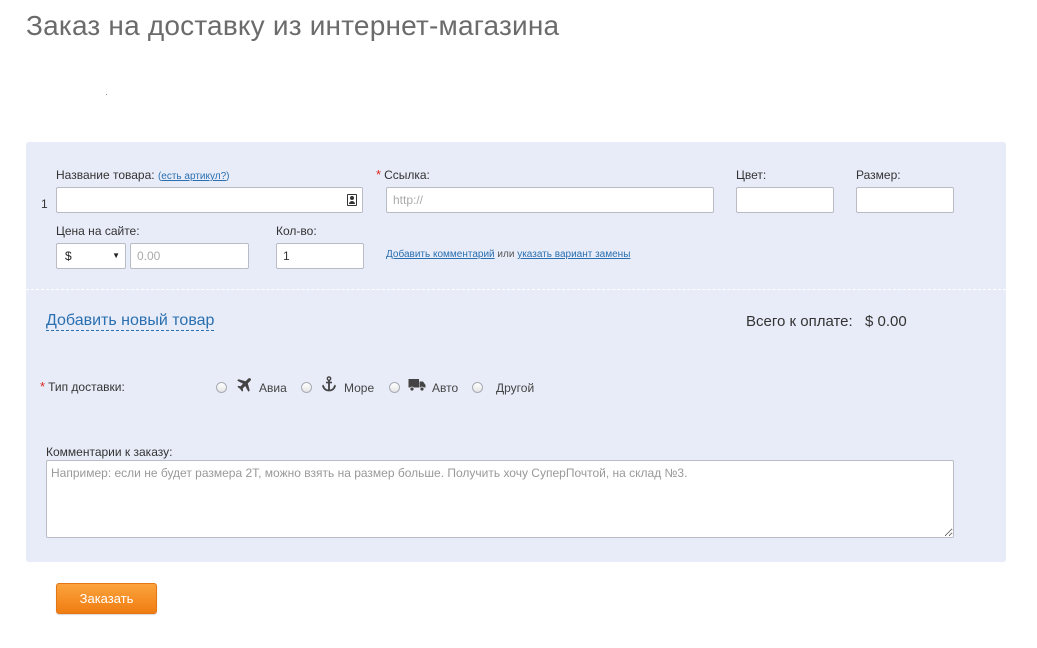 The image size is (1037, 648). What do you see at coordinates (306, 387) in the screenshot?
I see `delivery-radio-sea` at bounding box center [306, 387].